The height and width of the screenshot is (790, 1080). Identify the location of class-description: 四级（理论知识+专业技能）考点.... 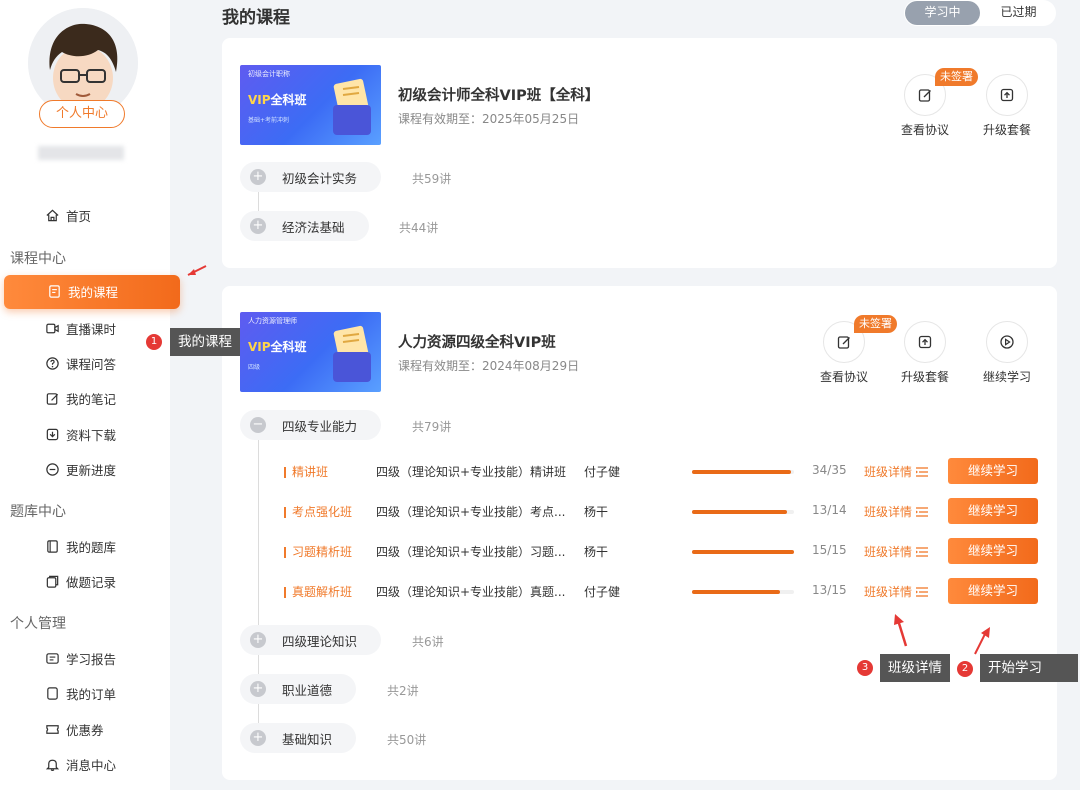
(471, 512).